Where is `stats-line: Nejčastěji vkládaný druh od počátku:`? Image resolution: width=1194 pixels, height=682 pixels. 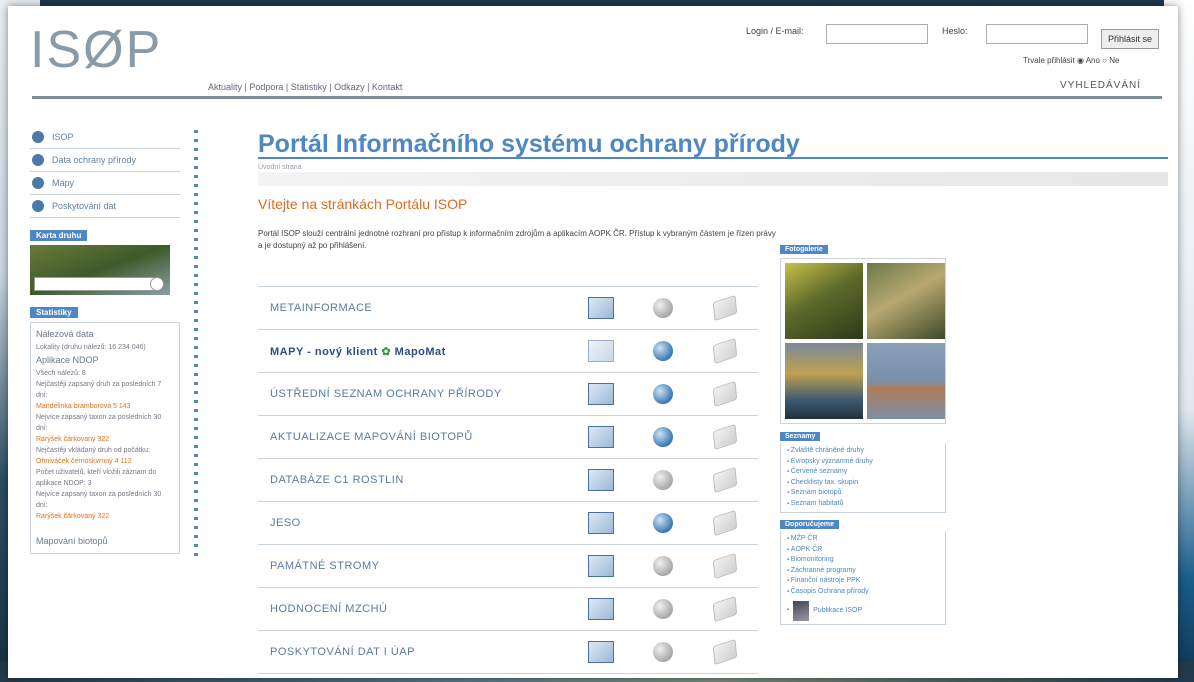
stats-line: Nejčastěji vkládaný druh od počátku: is located at coordinates (93, 450).